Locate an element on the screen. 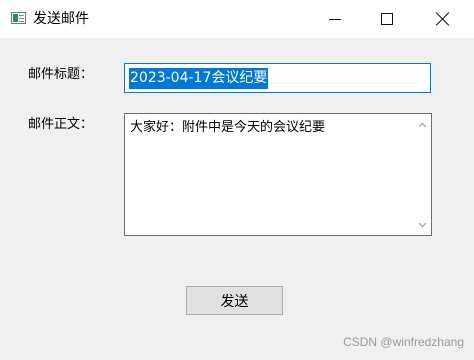 This screenshot has height=360, width=474. watermark-text: CSDN @winfredzhang is located at coordinates (403, 342).